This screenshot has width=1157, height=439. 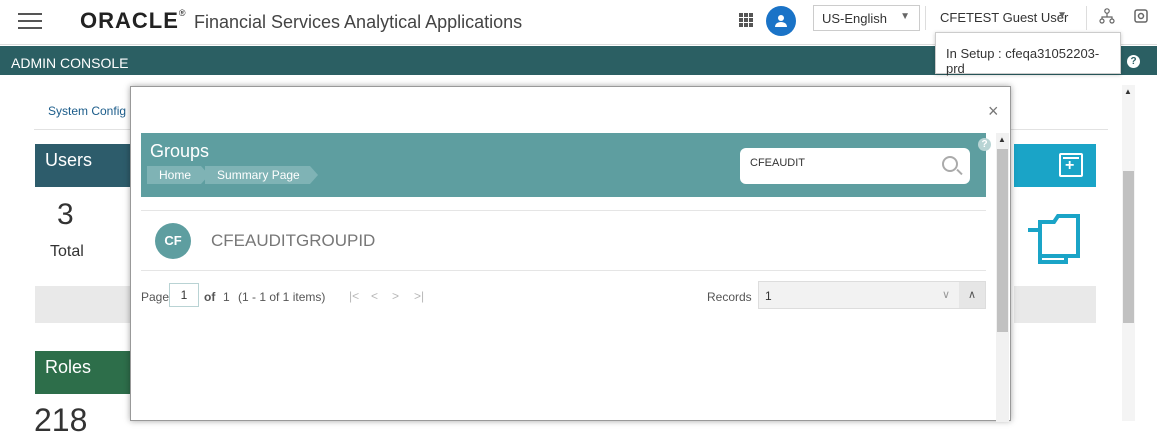 I want to click on previous-page-icon: <, so click(x=374, y=296).